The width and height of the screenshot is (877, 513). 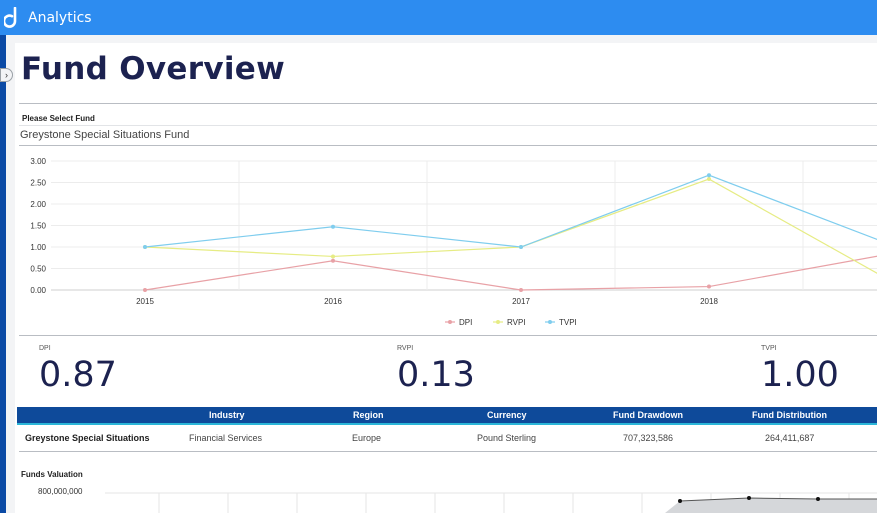 I want to click on legend-item-rvpi: RVPI, so click(x=516, y=322).